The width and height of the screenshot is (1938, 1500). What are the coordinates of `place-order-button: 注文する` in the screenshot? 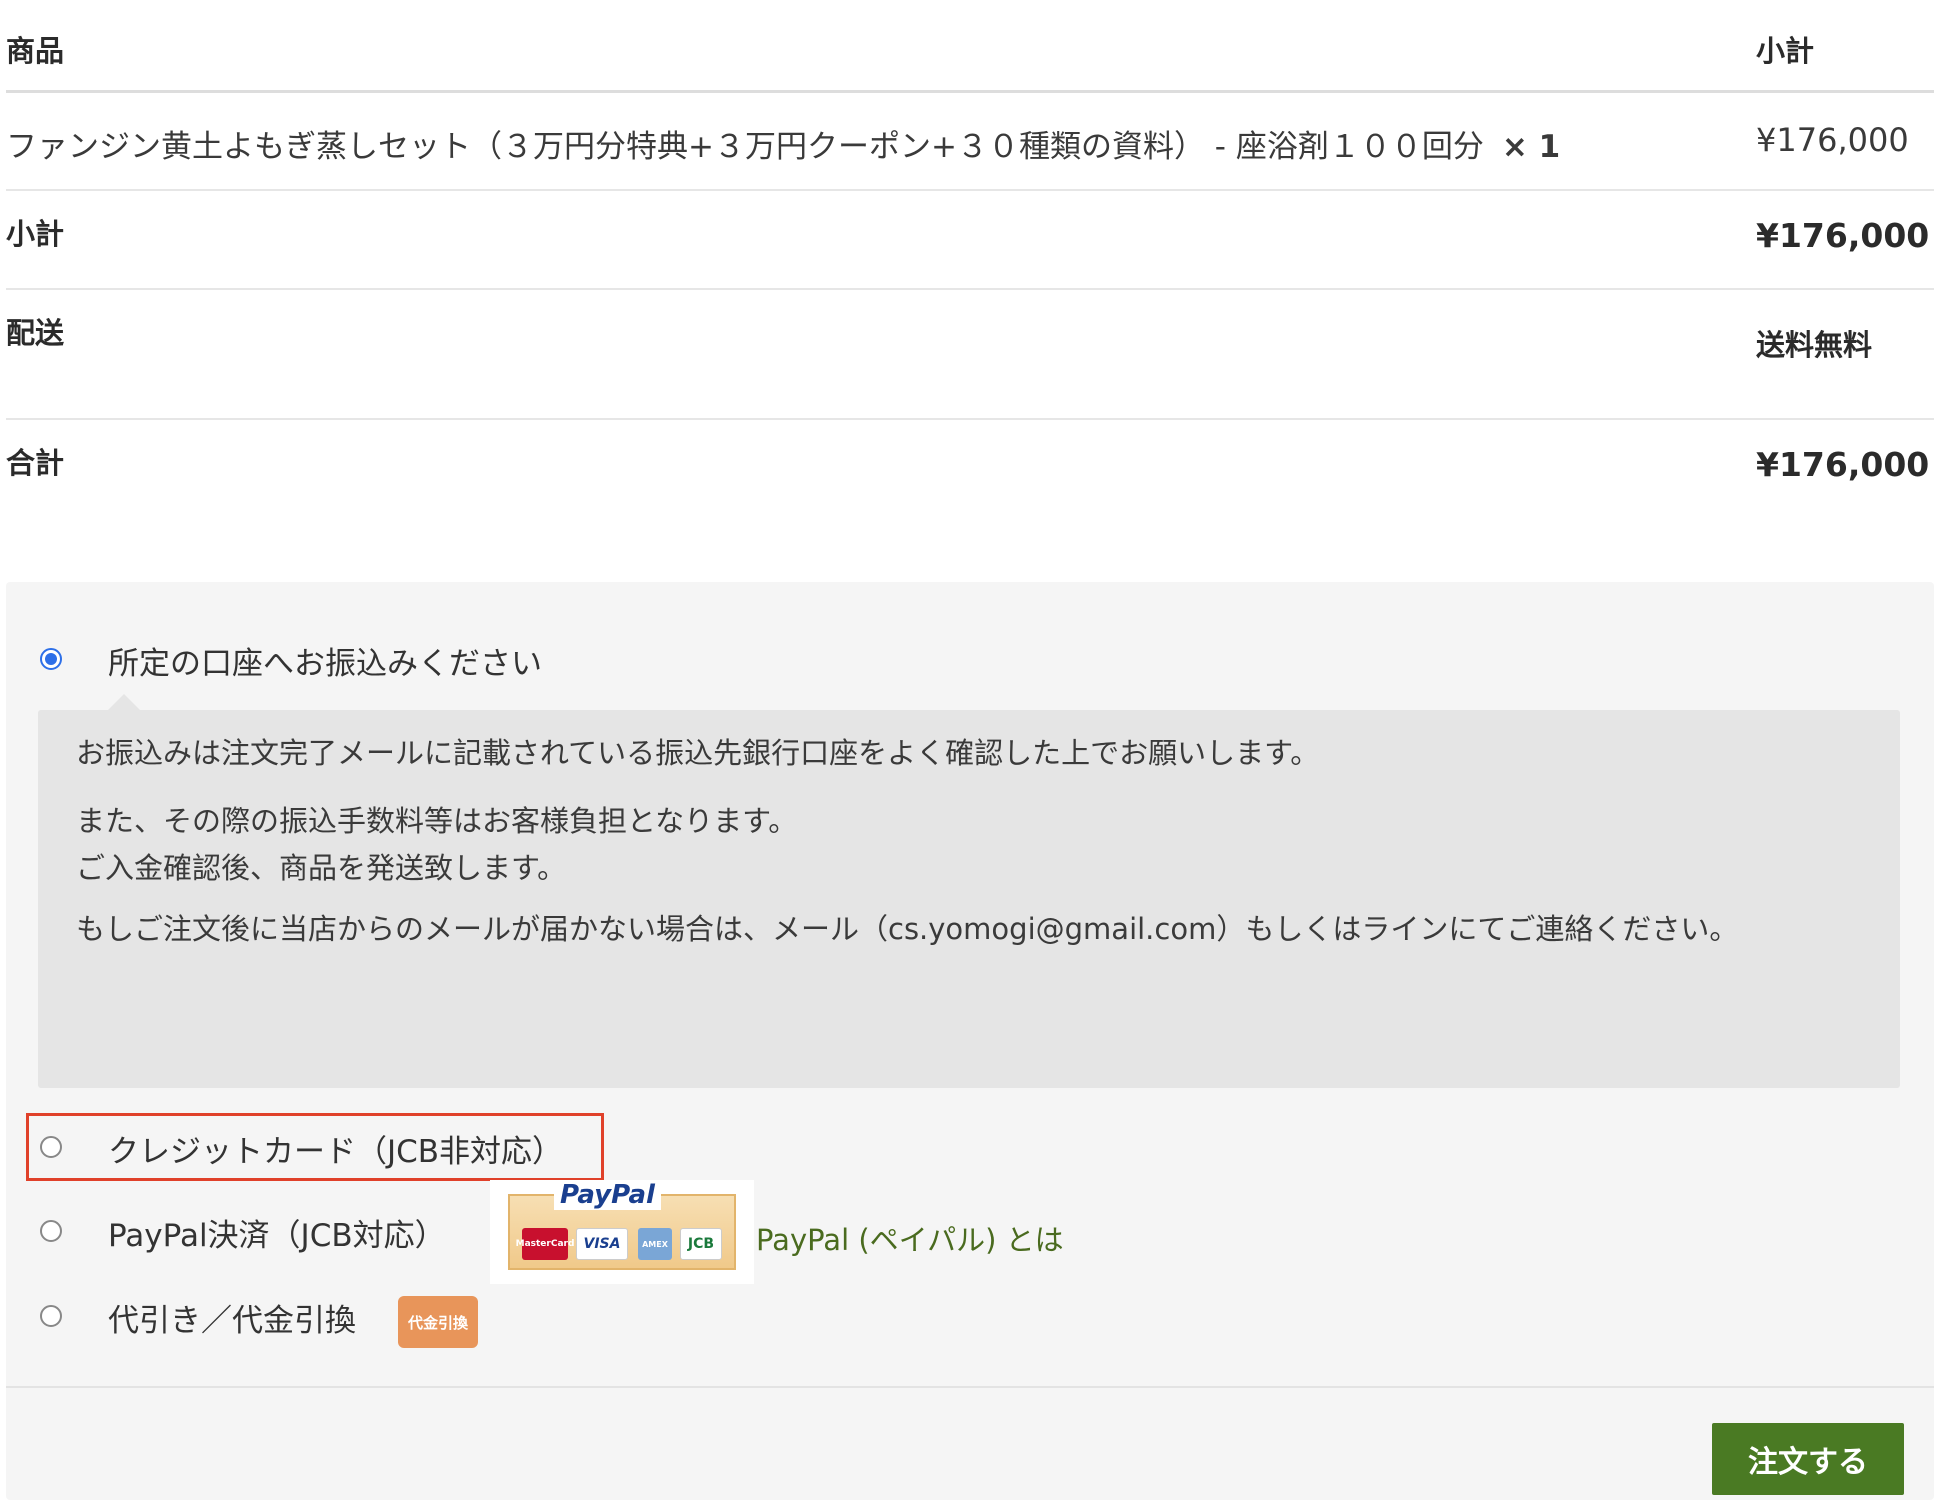 It's located at (1808, 1459).